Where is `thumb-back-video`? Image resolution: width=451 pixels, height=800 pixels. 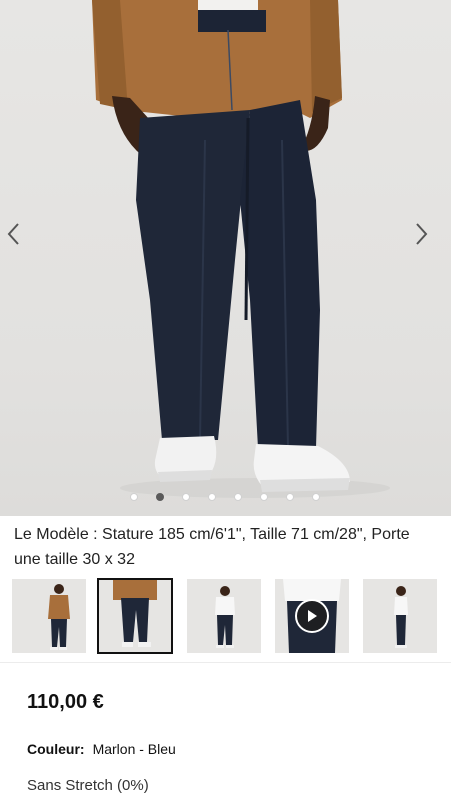 thumb-back-video is located at coordinates (312, 616).